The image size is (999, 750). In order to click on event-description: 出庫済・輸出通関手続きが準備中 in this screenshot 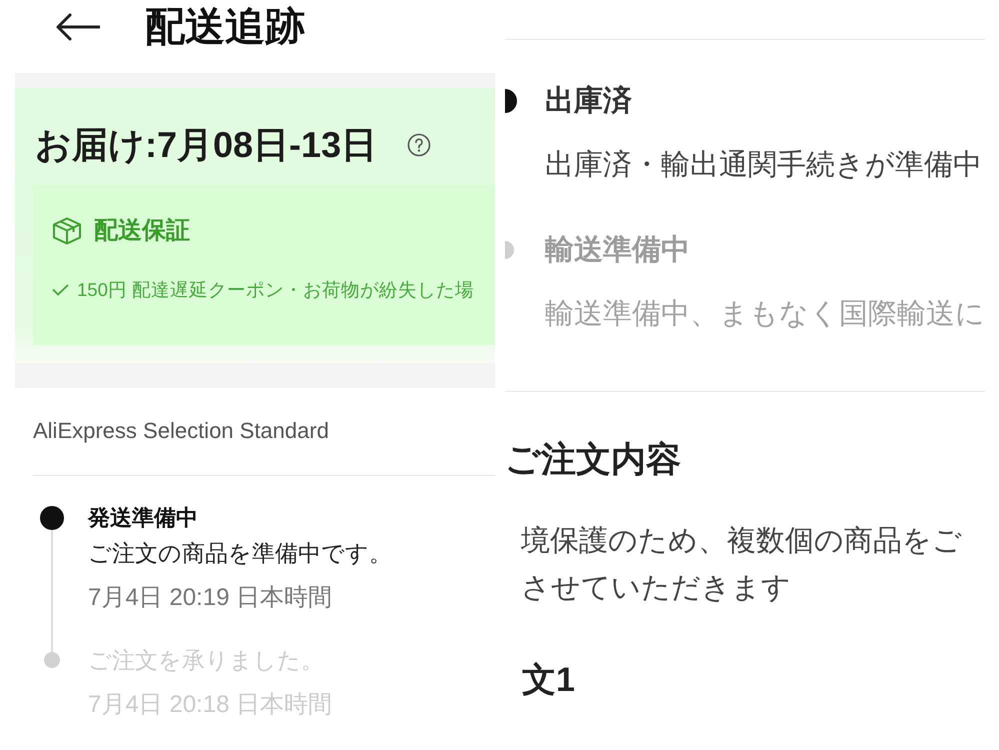, I will do `click(763, 165)`.